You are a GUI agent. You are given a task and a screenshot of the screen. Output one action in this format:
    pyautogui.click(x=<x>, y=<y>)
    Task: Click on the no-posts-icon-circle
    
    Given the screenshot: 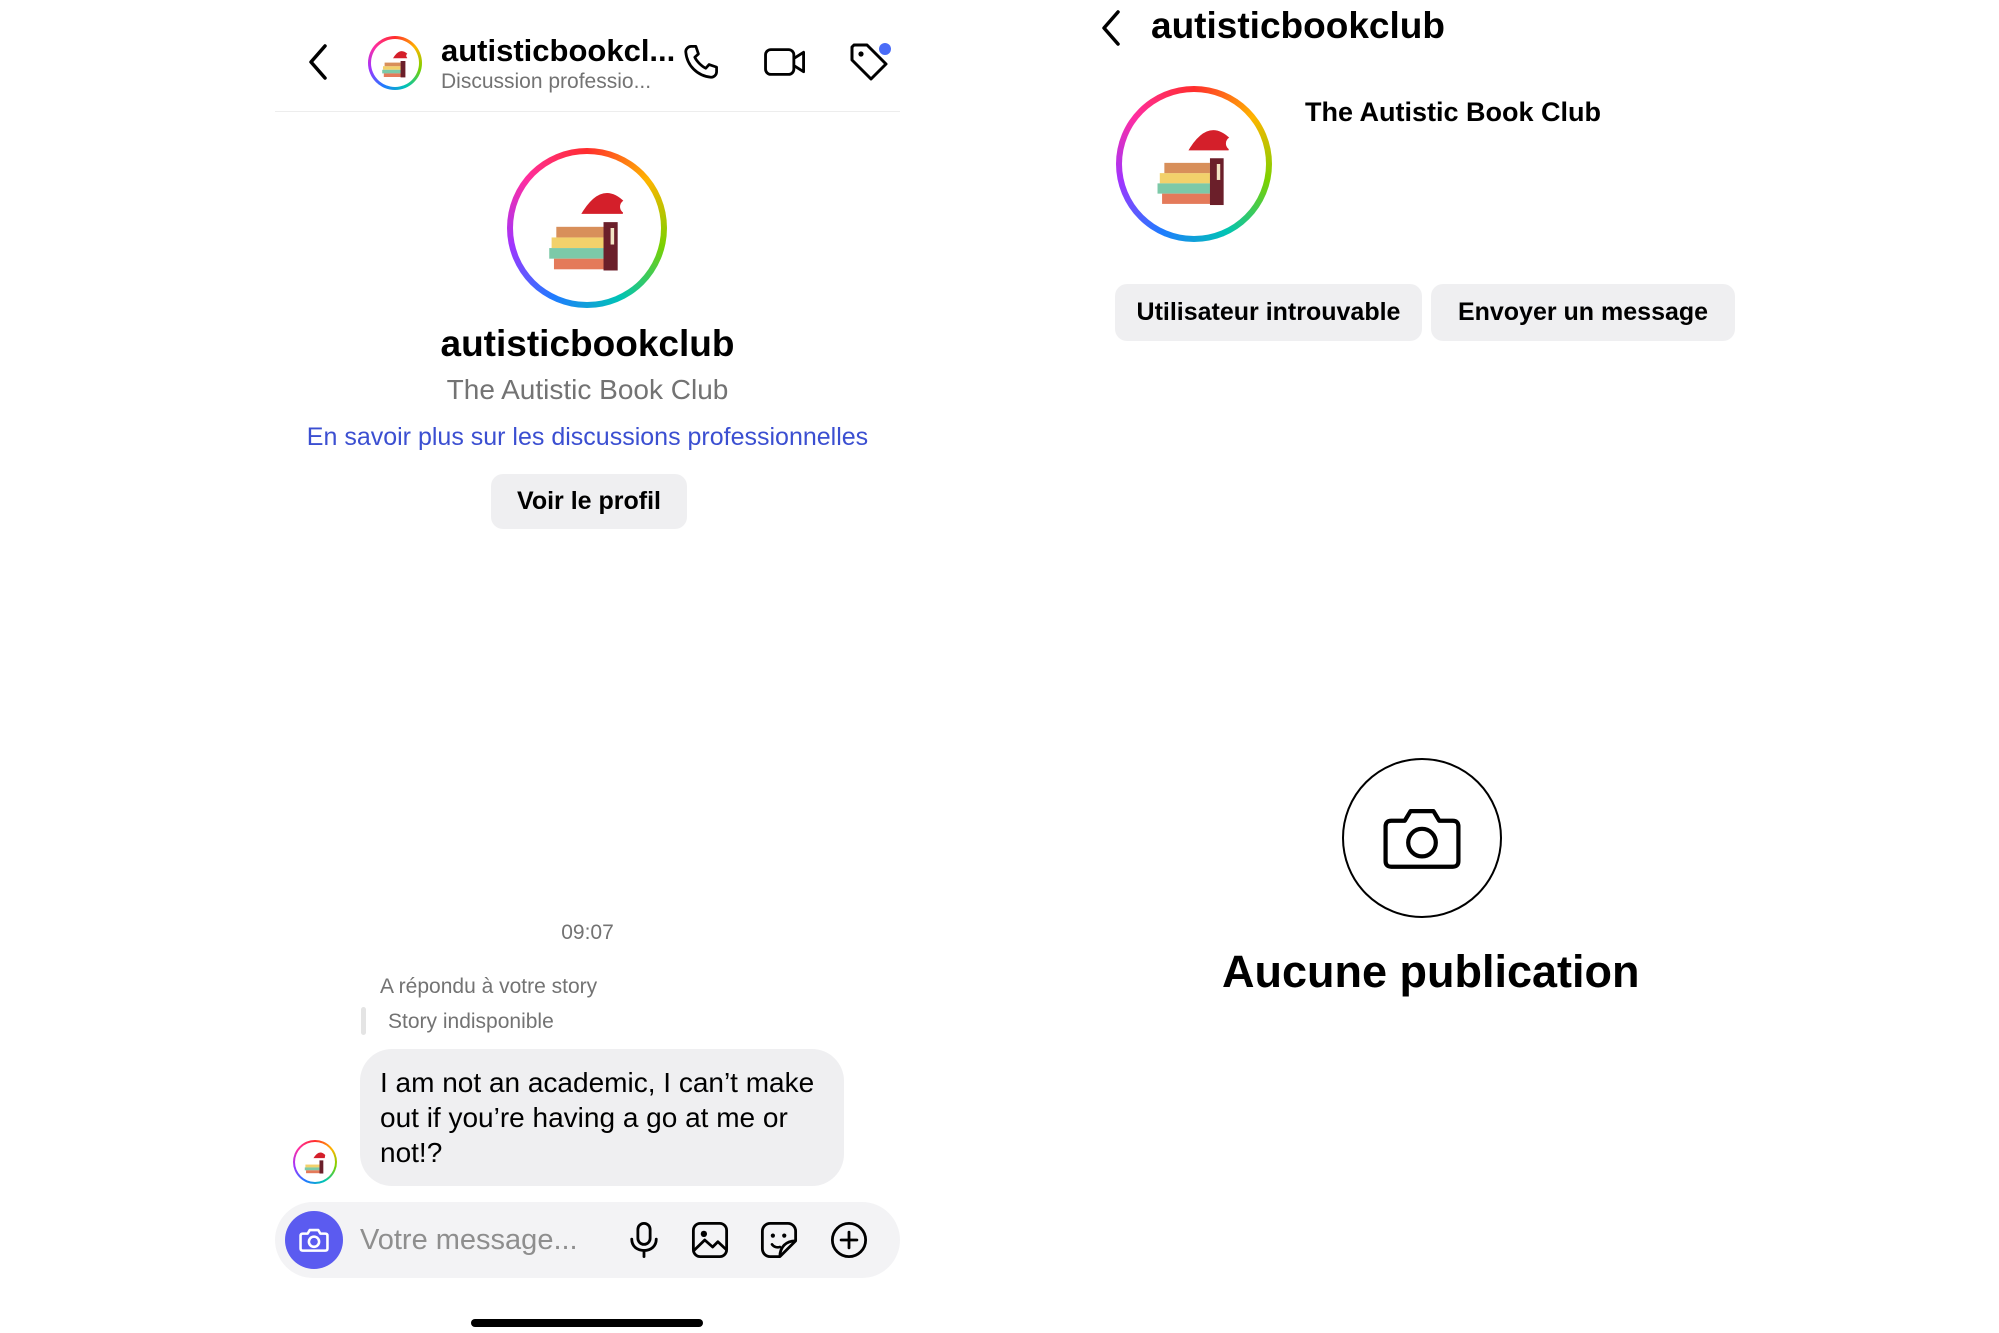 What is the action you would take?
    pyautogui.click(x=1422, y=838)
    